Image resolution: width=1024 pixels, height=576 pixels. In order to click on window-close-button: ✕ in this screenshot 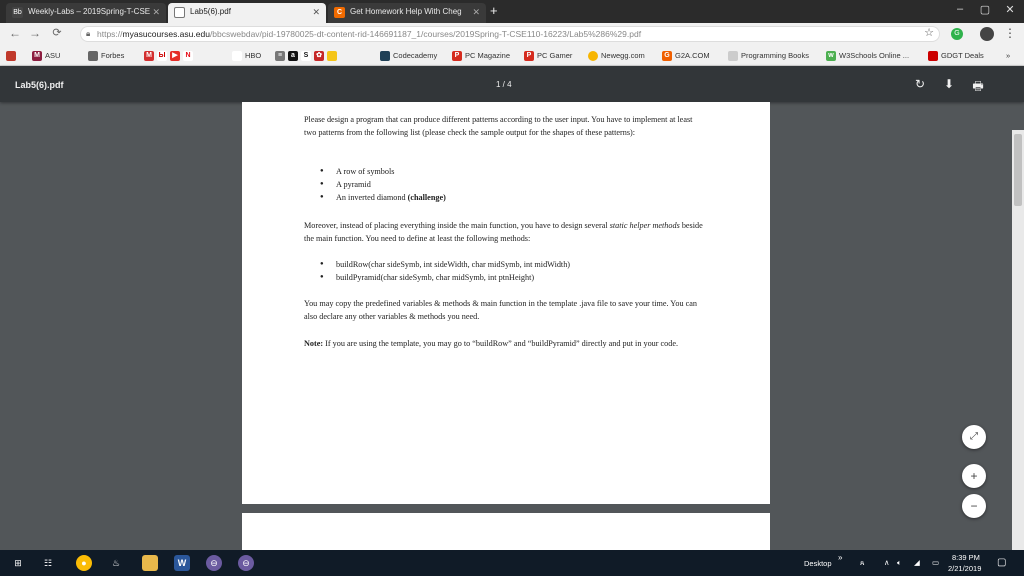, I will do `click(1010, 9)`.